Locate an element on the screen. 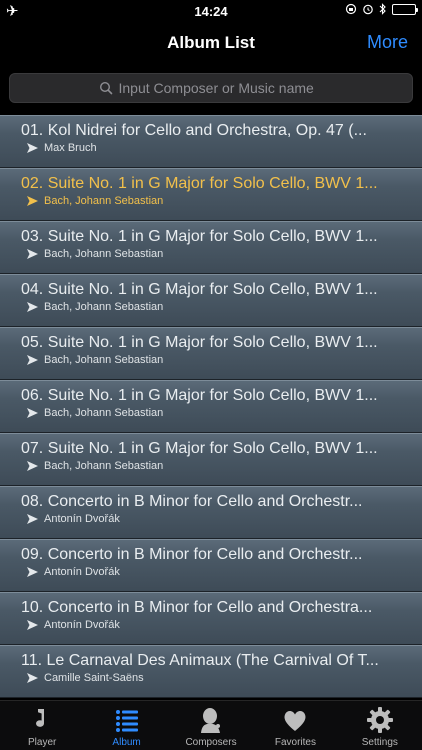 This screenshot has width=422, height=750. alarm-icon is located at coordinates (368, 9).